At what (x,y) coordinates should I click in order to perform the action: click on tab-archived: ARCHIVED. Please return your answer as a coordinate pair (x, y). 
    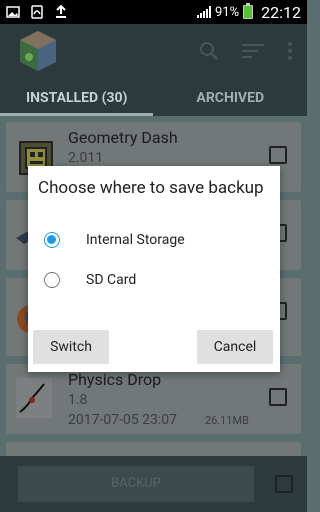
    Looking at the image, I should click on (231, 97).